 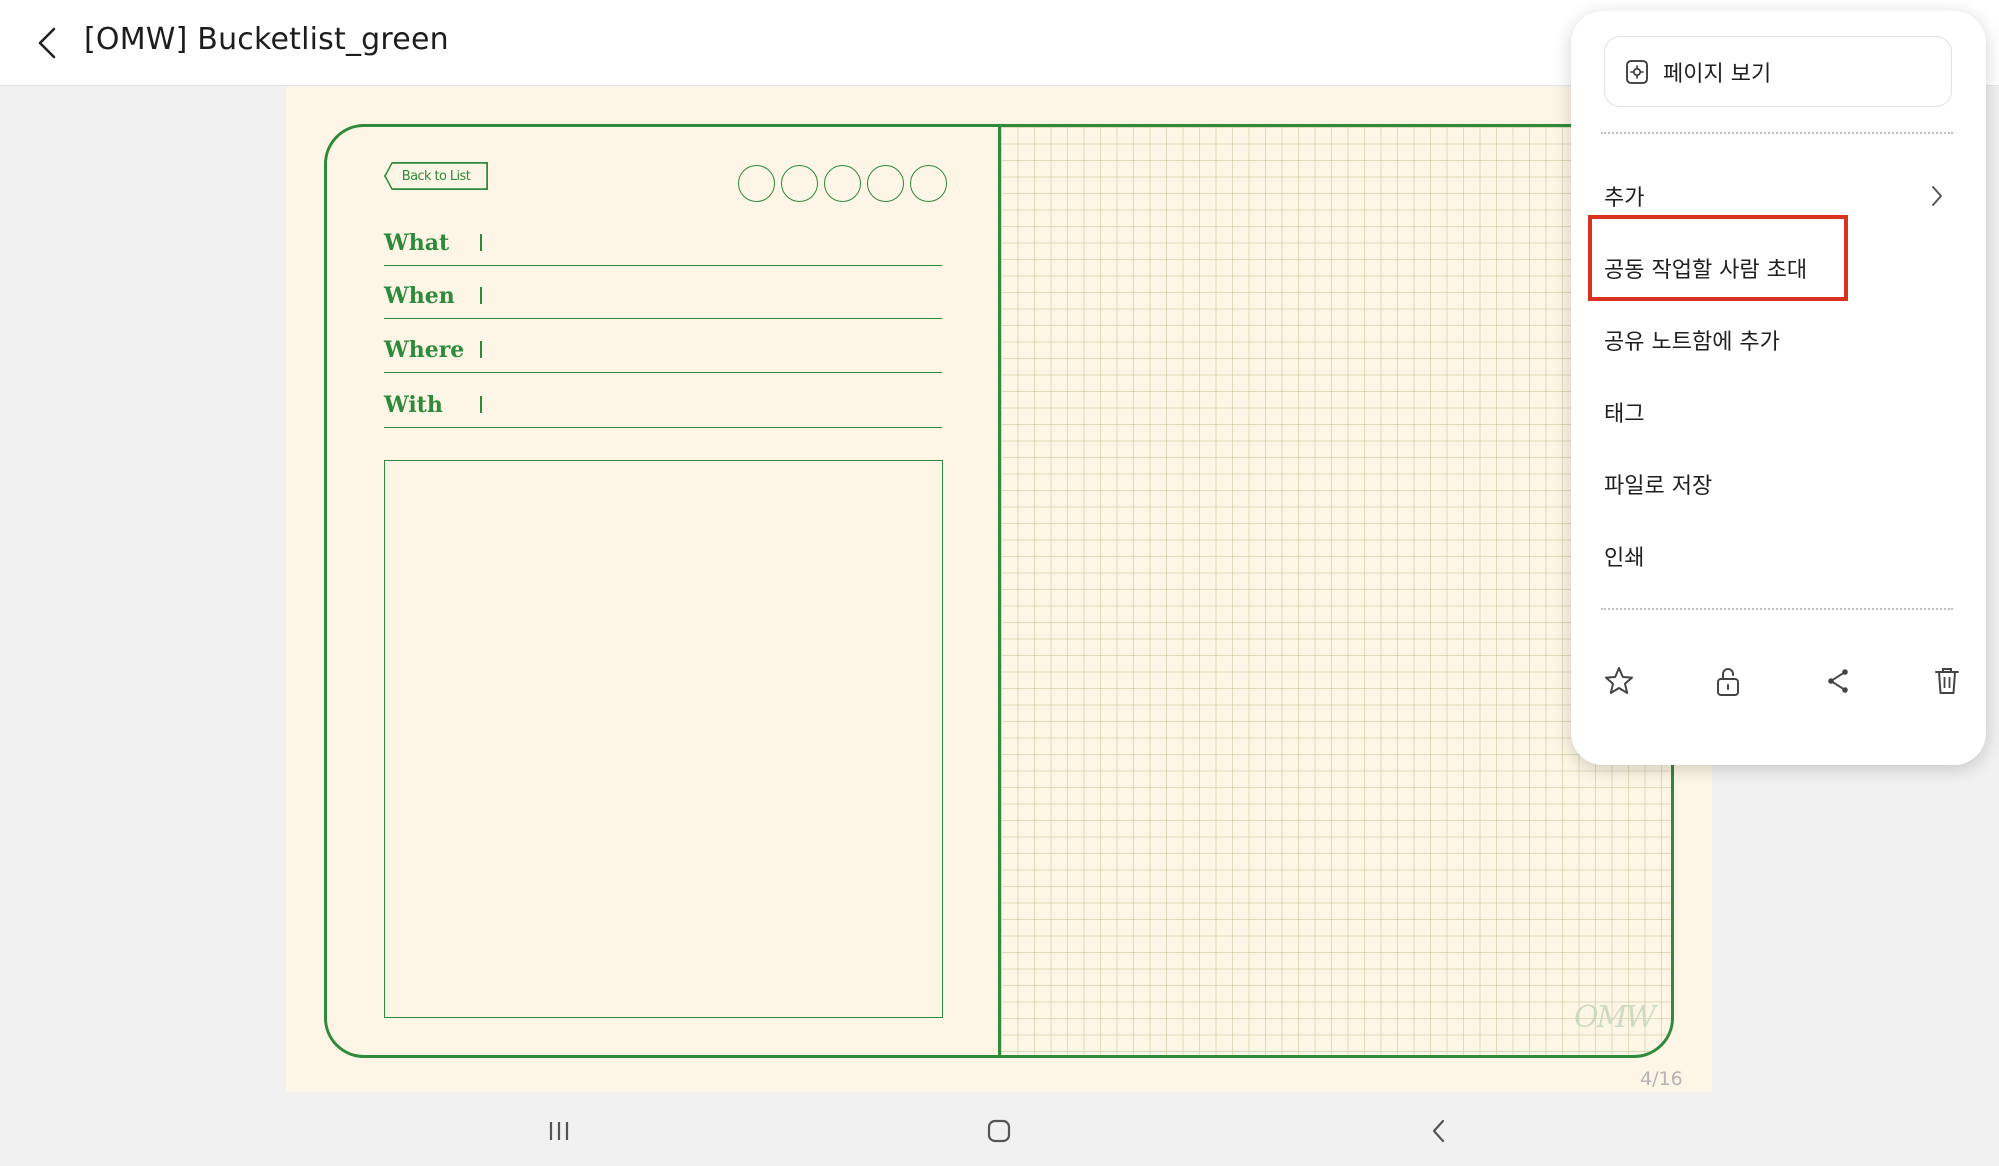 What do you see at coordinates (1779, 556) in the screenshot?
I see `menu-item-print: 인쇄` at bounding box center [1779, 556].